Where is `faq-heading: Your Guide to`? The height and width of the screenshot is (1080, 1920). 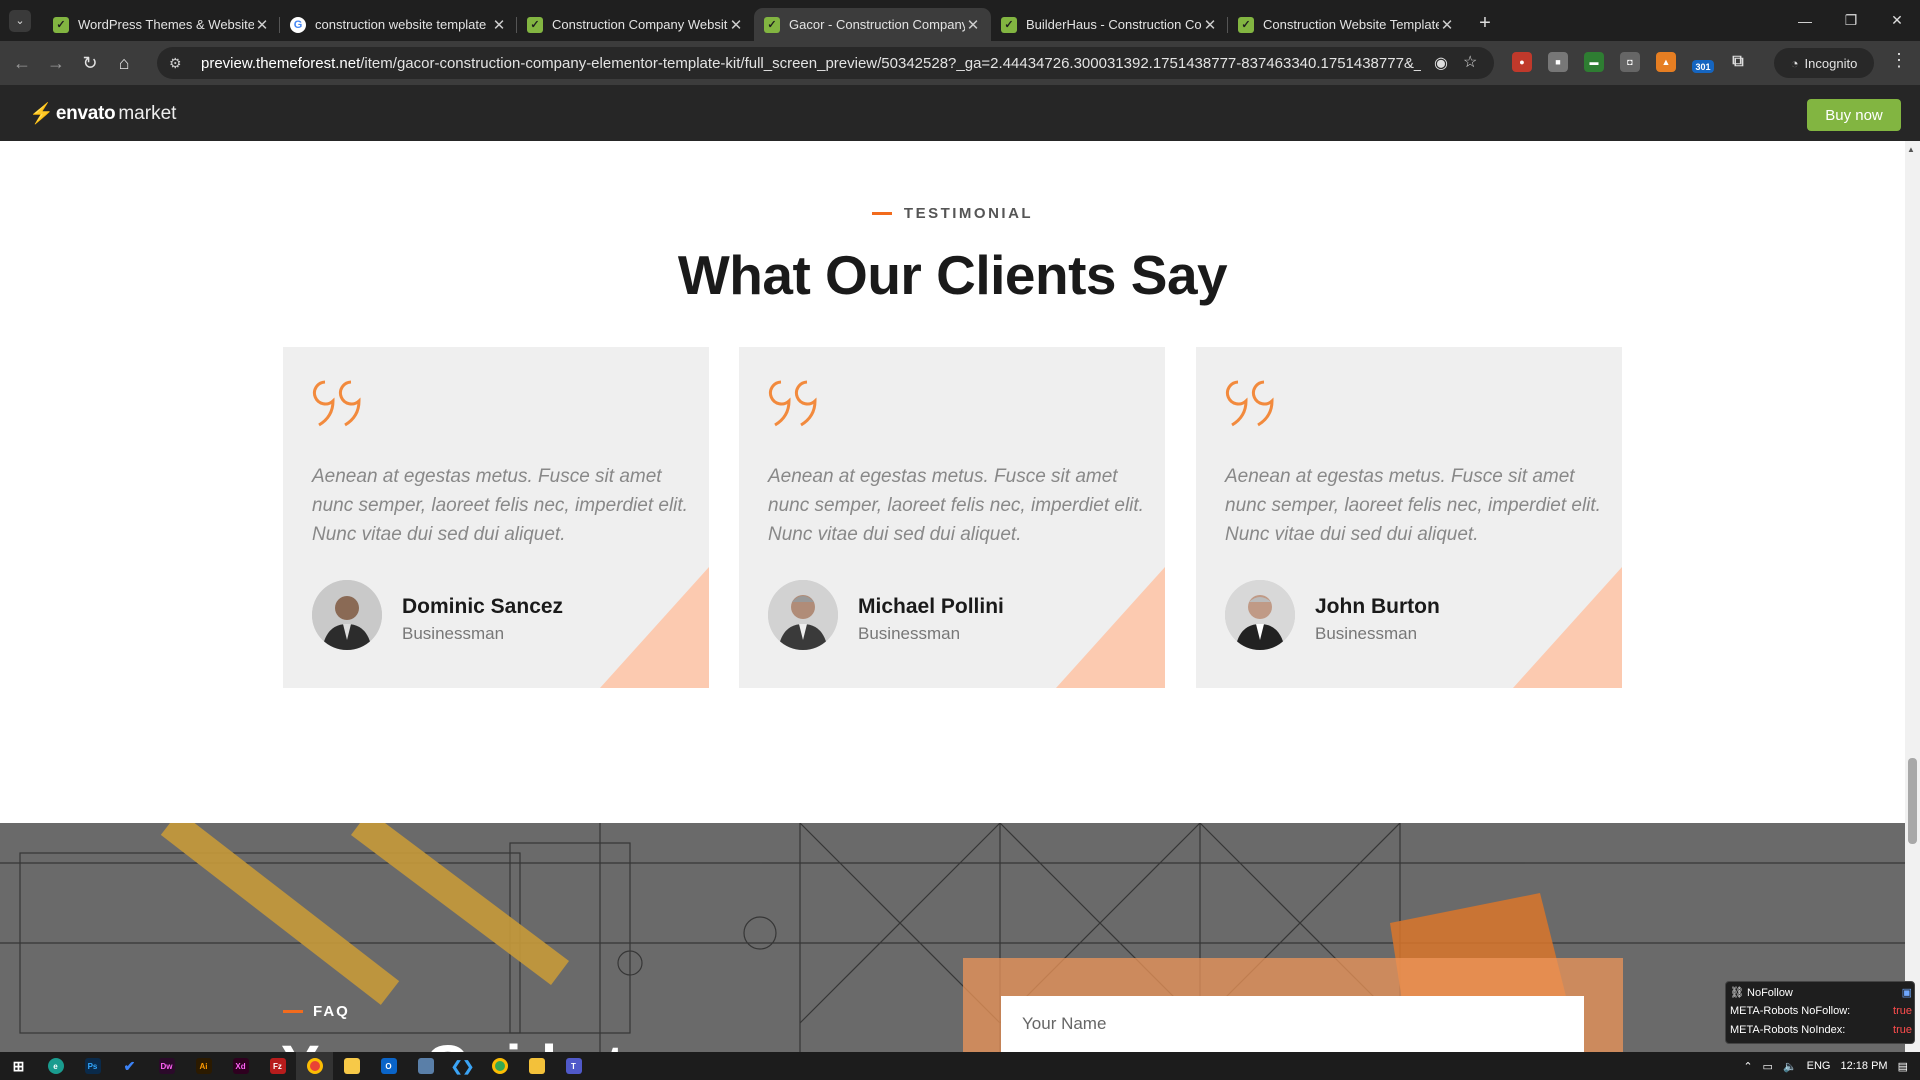
faq-heading: Your Guide to is located at coordinates (470, 1042).